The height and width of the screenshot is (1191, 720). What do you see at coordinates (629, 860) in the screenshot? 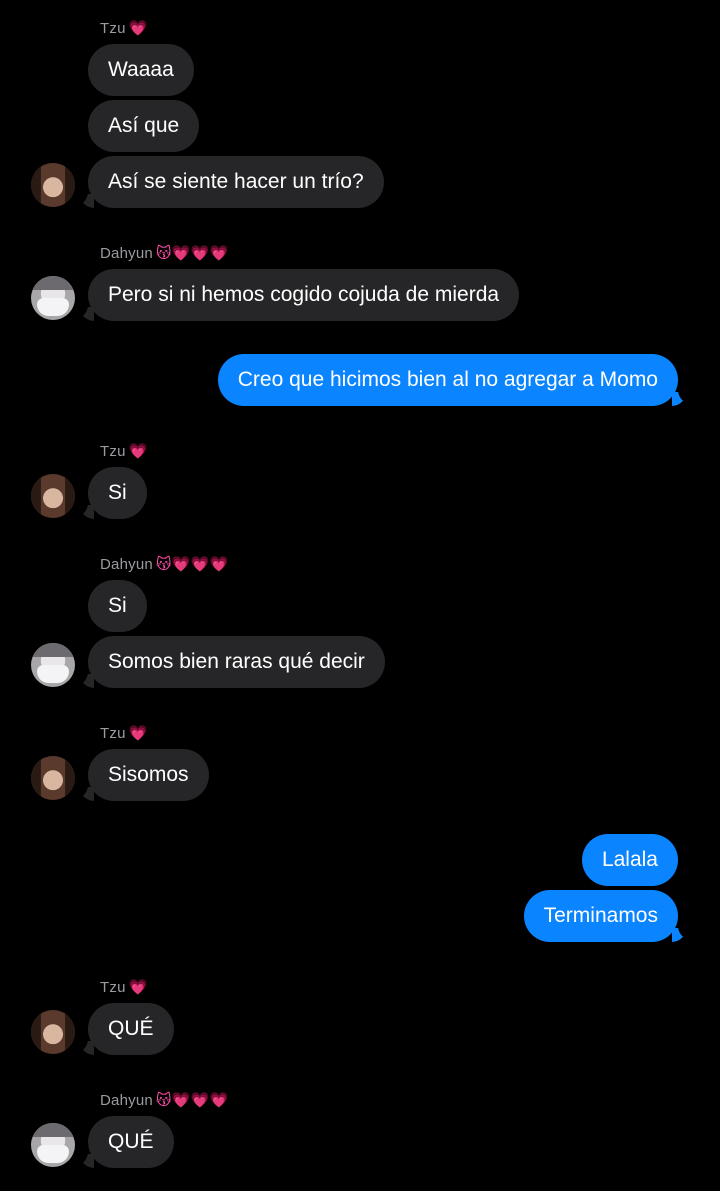
I see `message-bubble-outgoing: Lalala` at bounding box center [629, 860].